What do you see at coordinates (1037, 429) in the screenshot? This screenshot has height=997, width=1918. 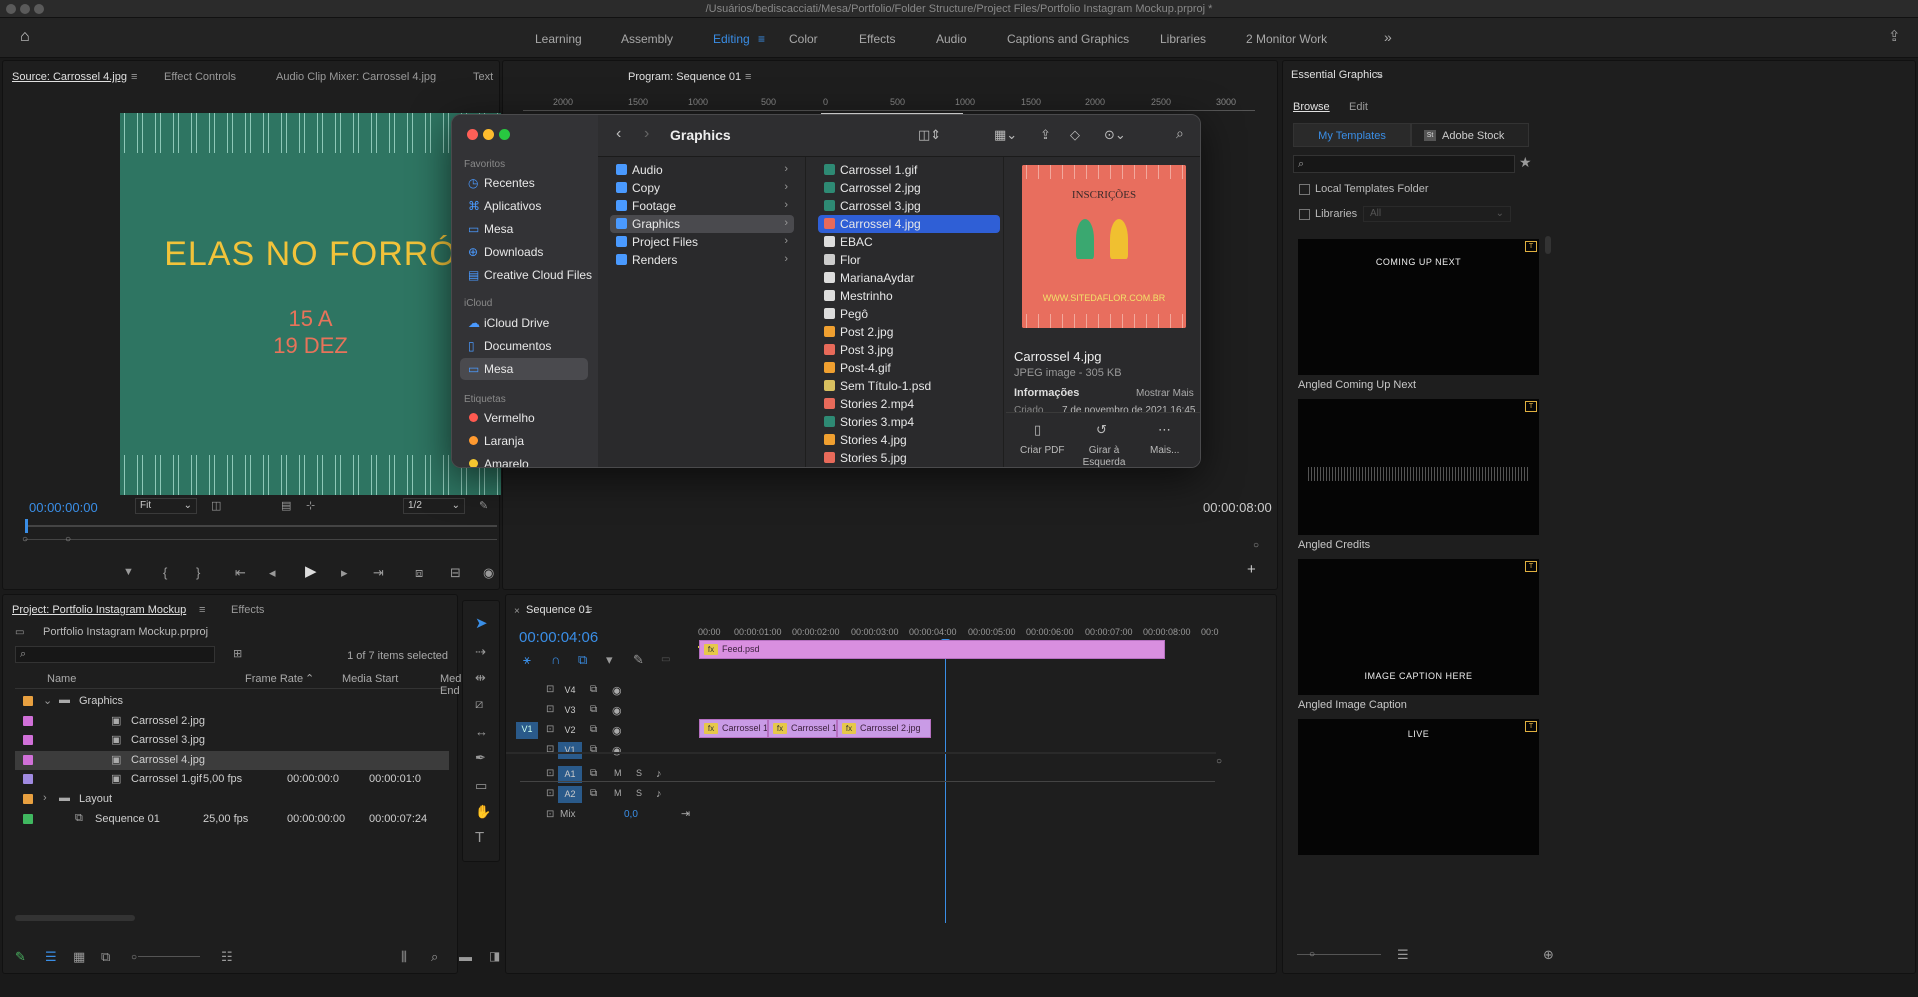 I see `document-icon: ▯` at bounding box center [1037, 429].